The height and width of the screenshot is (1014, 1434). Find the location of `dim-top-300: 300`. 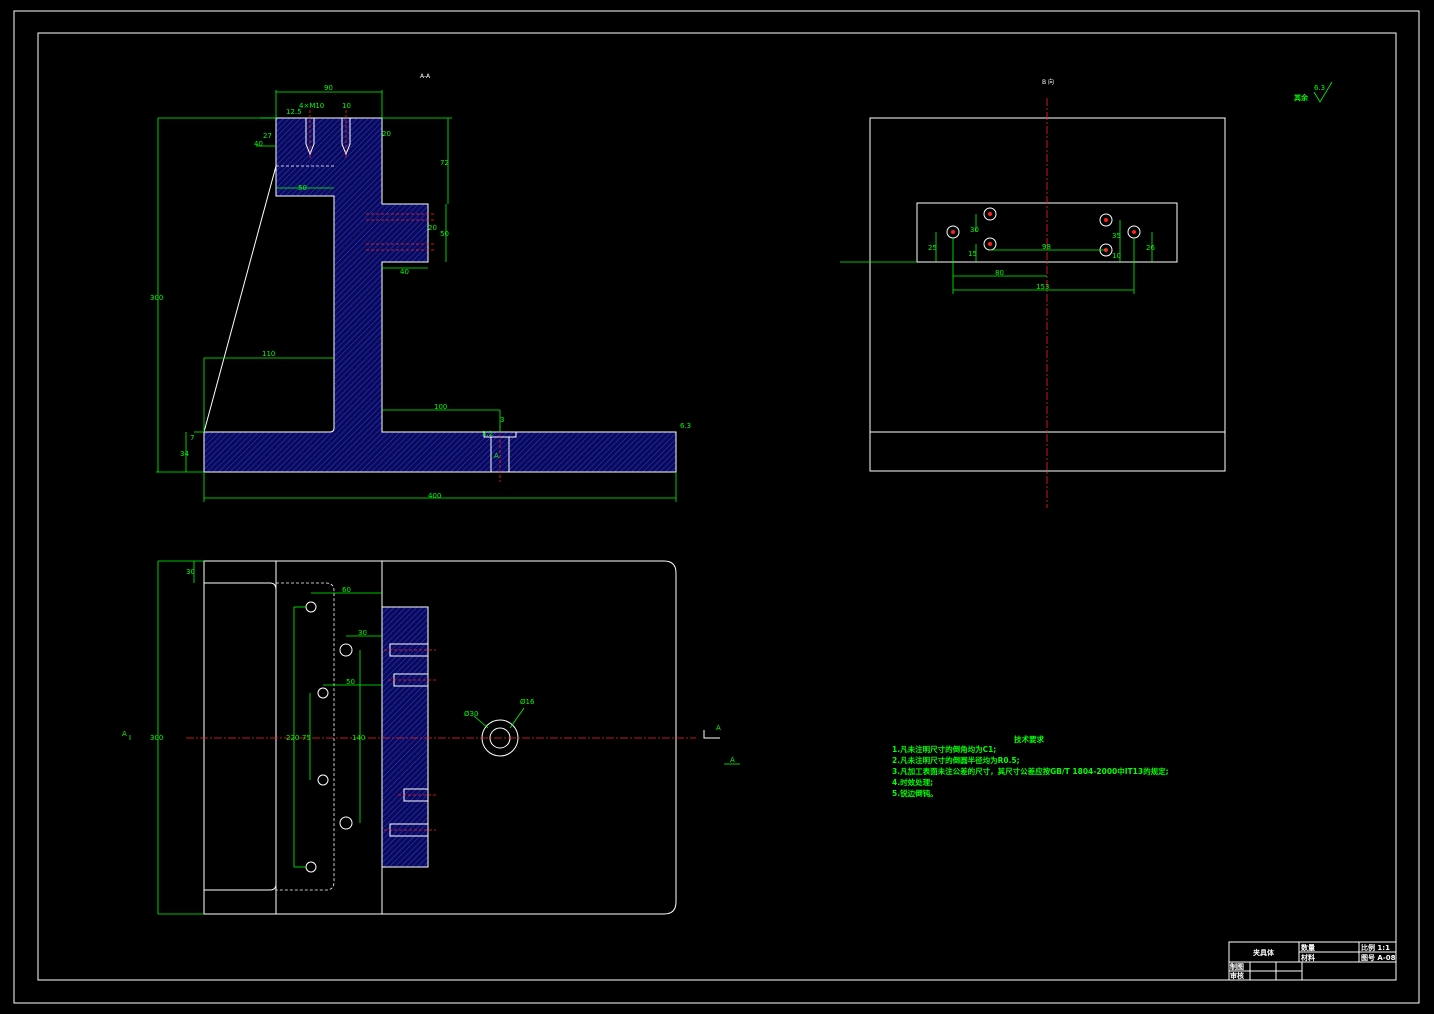

dim-top-300: 300 is located at coordinates (156, 738).